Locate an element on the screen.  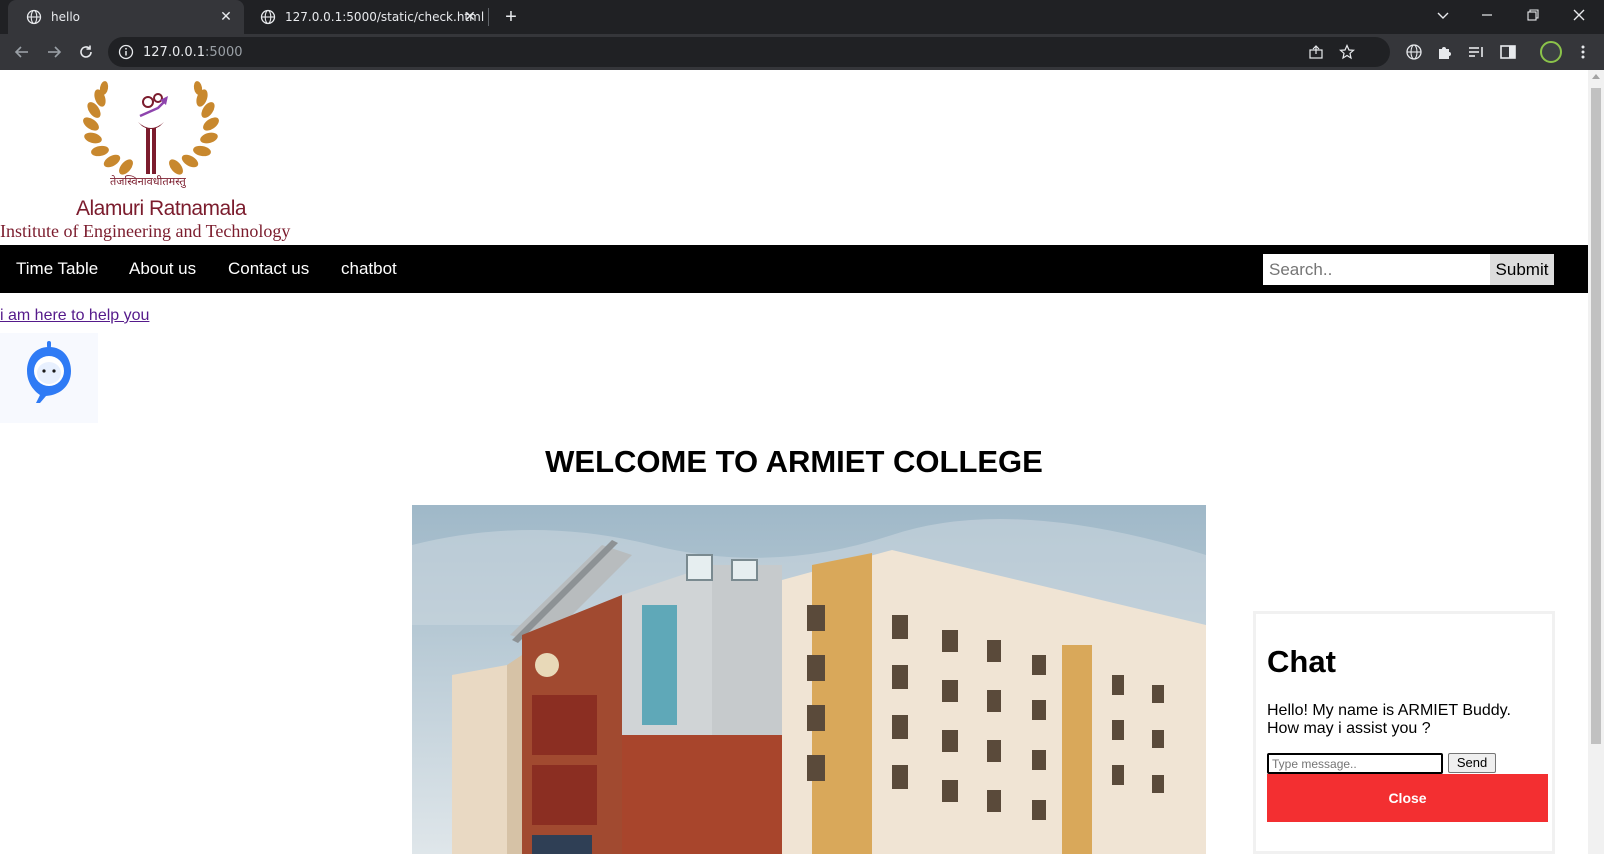
scroll-up-icon is located at coordinates (1596, 76).